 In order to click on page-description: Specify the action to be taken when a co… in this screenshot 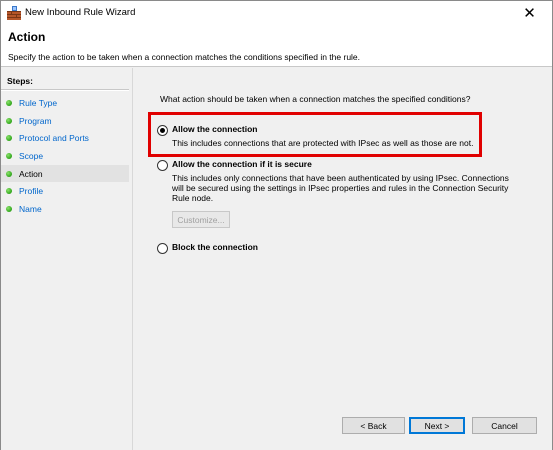, I will do `click(184, 57)`.